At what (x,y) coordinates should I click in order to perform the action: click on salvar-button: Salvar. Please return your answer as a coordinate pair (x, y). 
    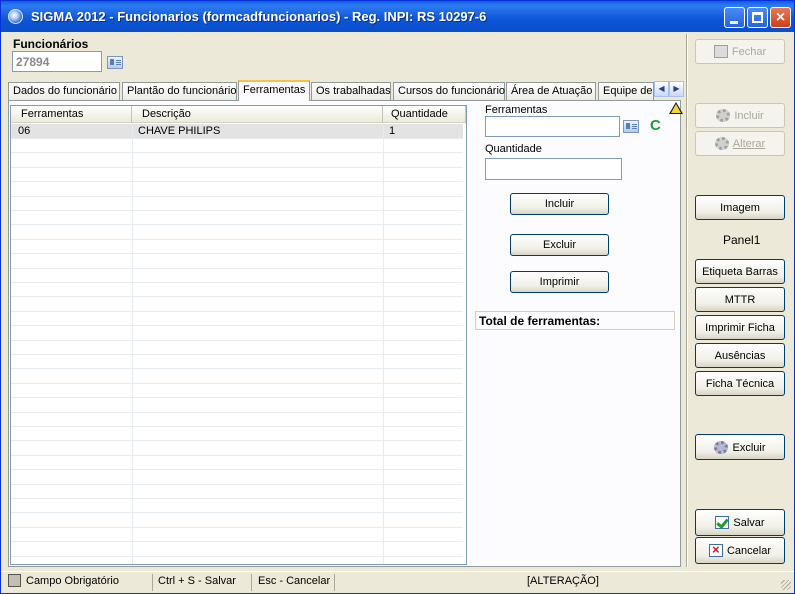
    Looking at the image, I should click on (740, 522).